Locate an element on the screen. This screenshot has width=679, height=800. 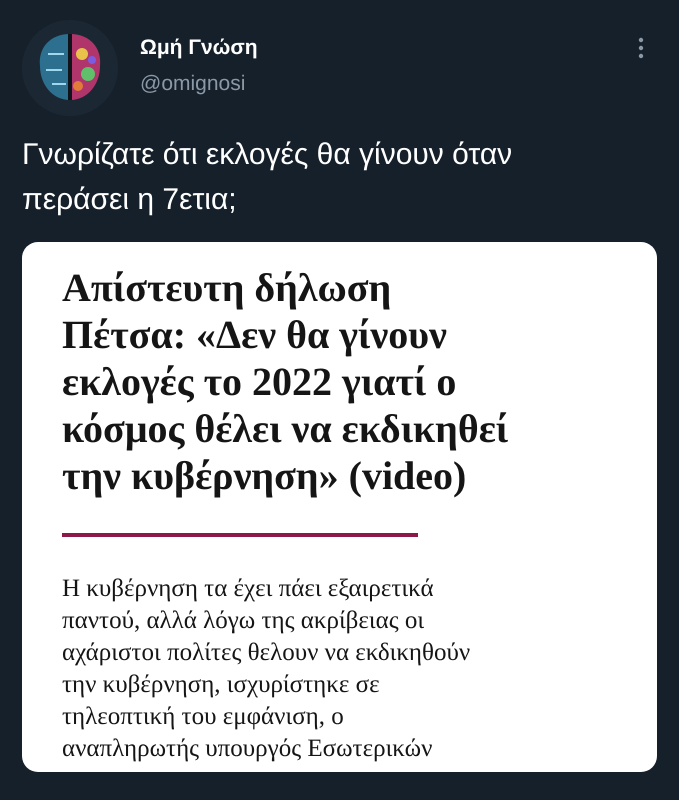
article-text-line: τηλεοπτική του εμφάνιση, ο is located at coordinates (203, 717).